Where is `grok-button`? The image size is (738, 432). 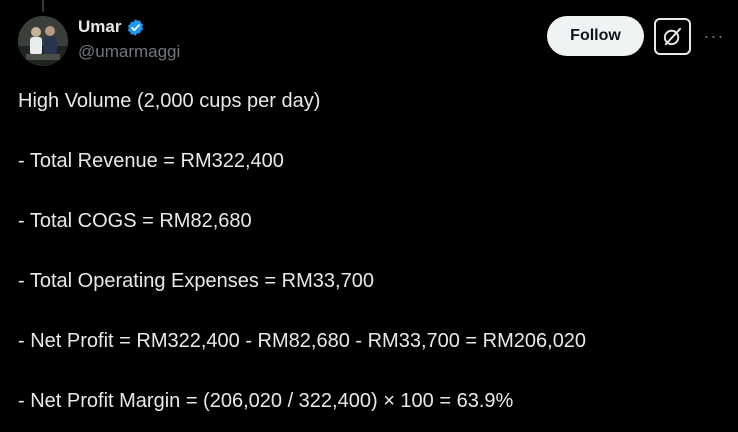 grok-button is located at coordinates (672, 36).